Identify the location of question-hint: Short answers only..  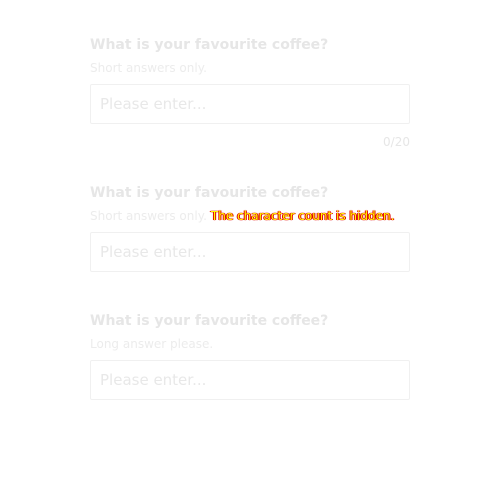
(250, 68).